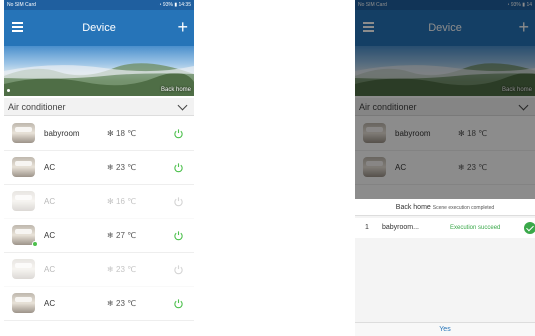  I want to click on device-name: babyroom, so click(62, 133).